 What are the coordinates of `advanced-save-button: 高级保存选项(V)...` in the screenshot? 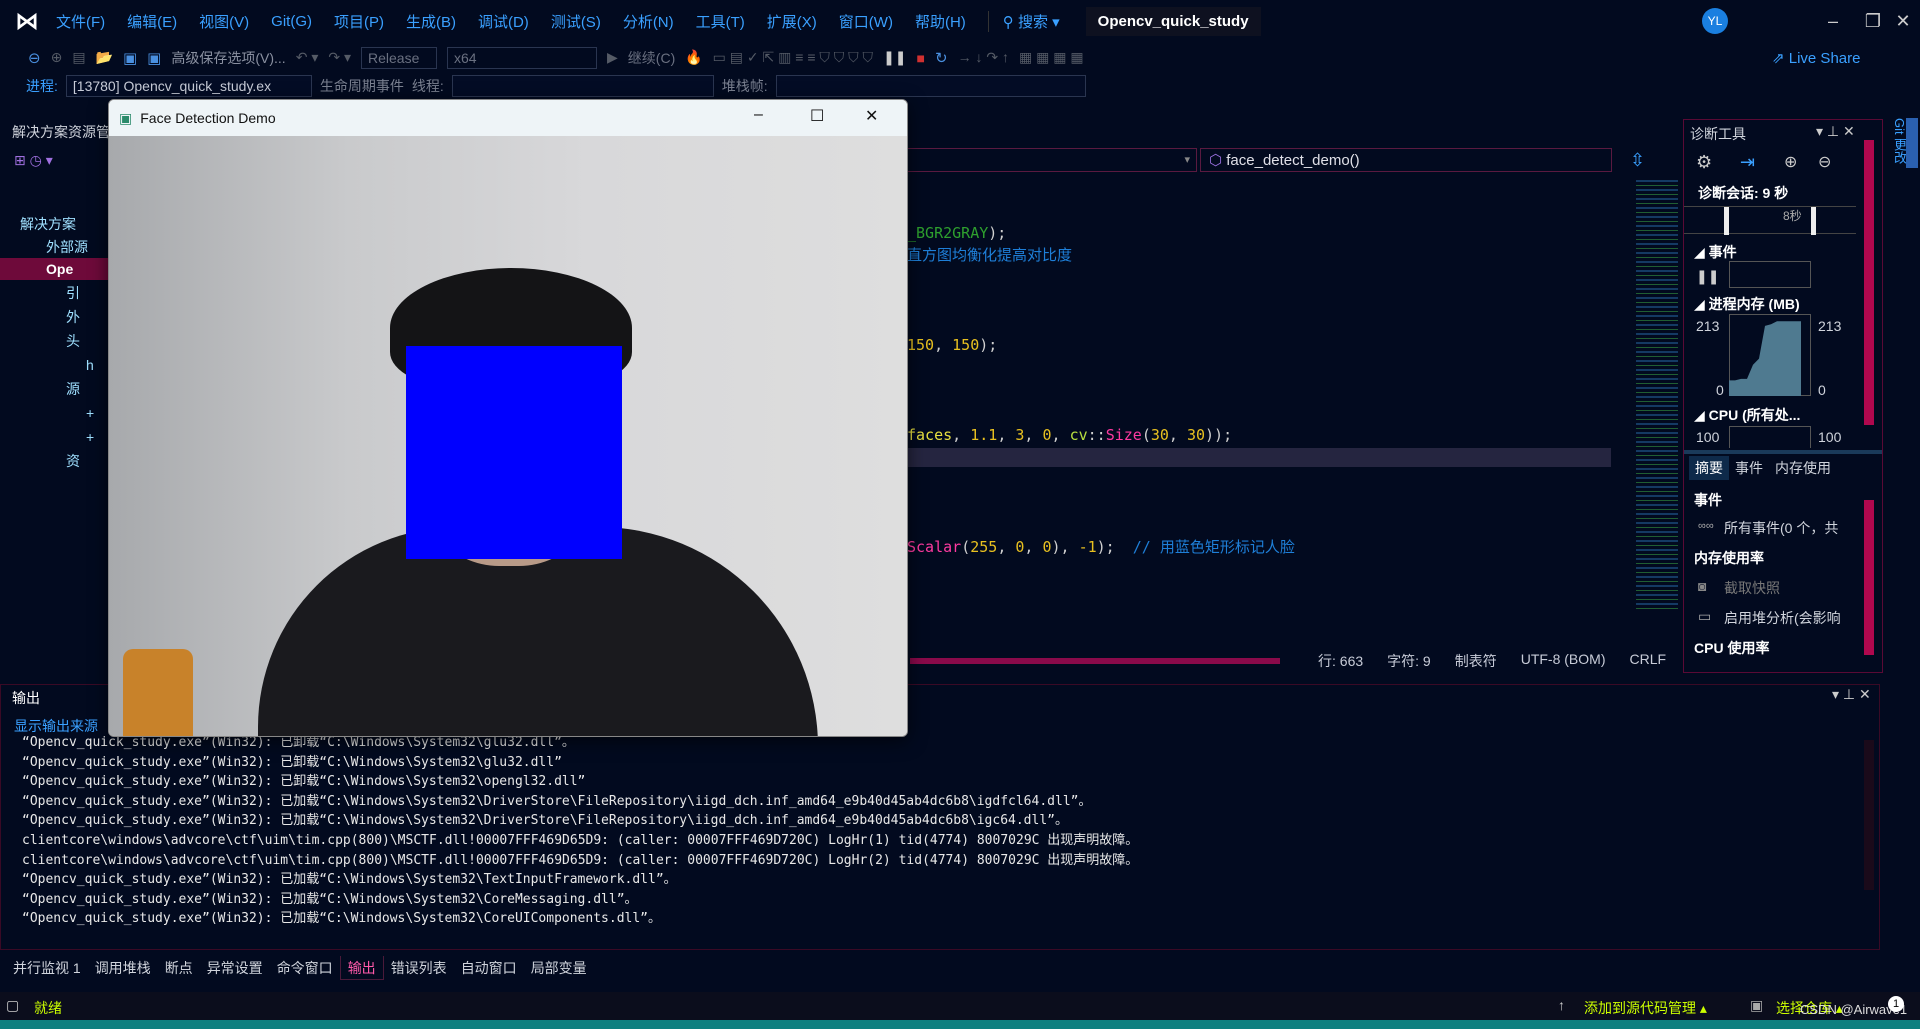 It's located at (228, 58).